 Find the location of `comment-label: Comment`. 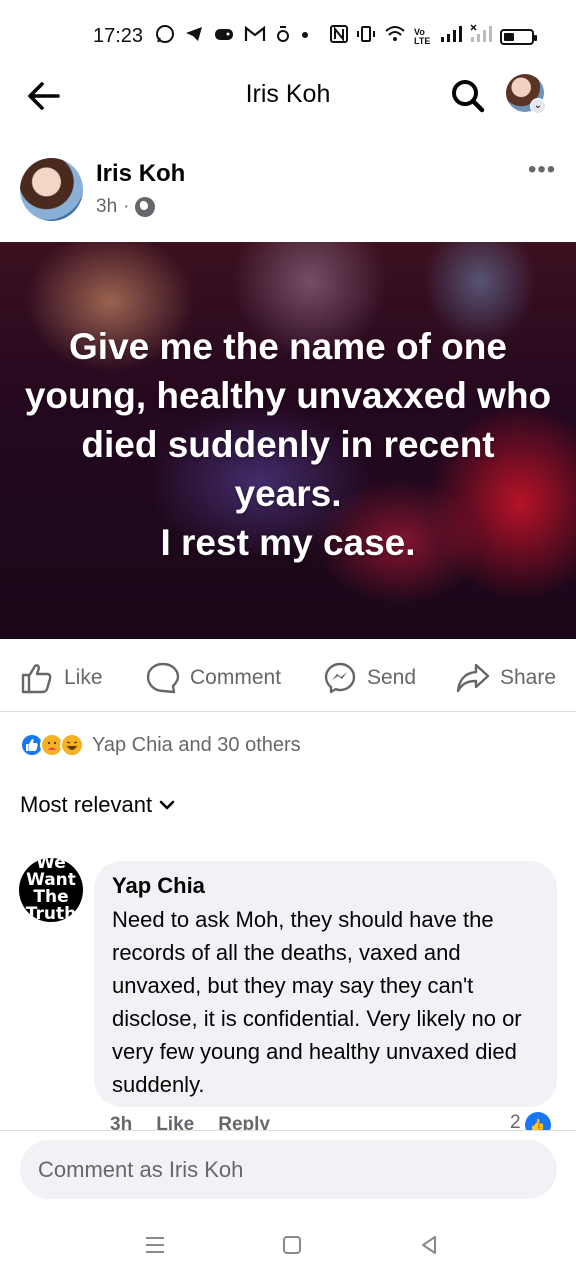

comment-label: Comment is located at coordinates (236, 677).